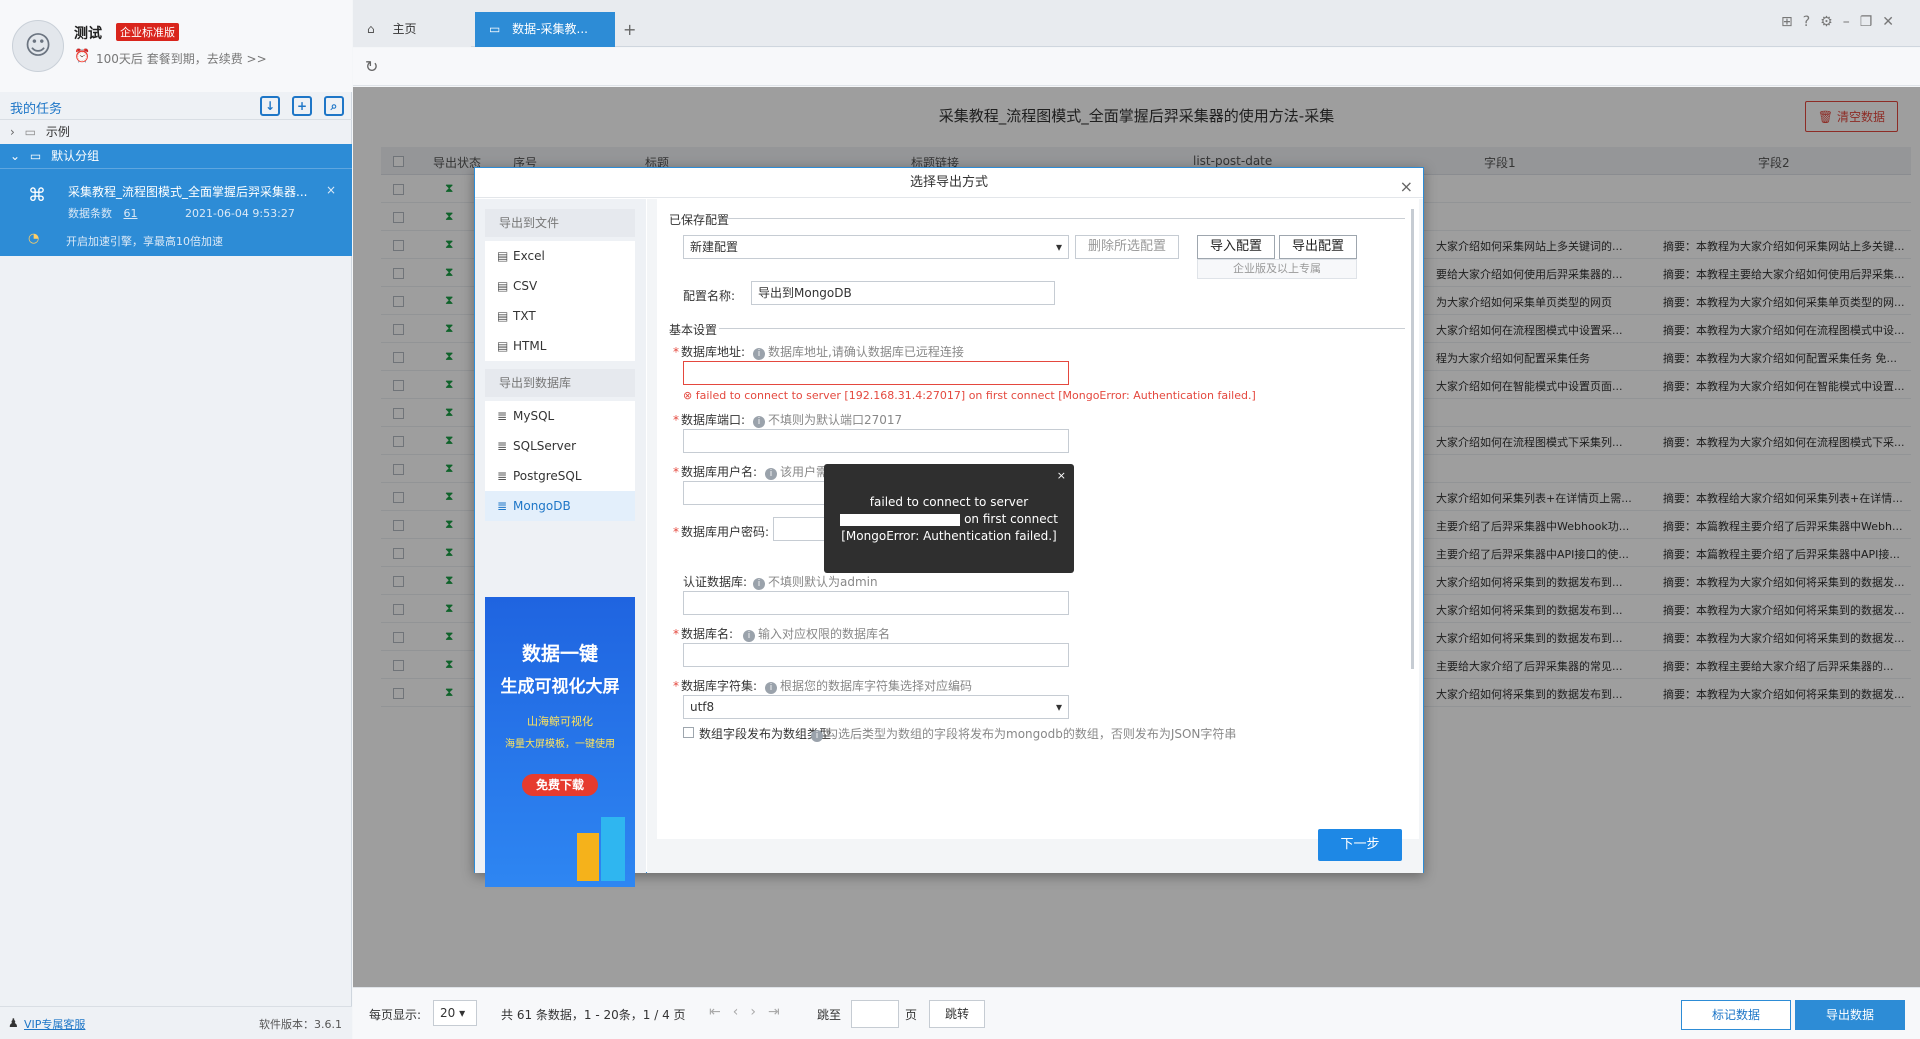  What do you see at coordinates (13, 1023) in the screenshot?
I see `qq-icon: ♟` at bounding box center [13, 1023].